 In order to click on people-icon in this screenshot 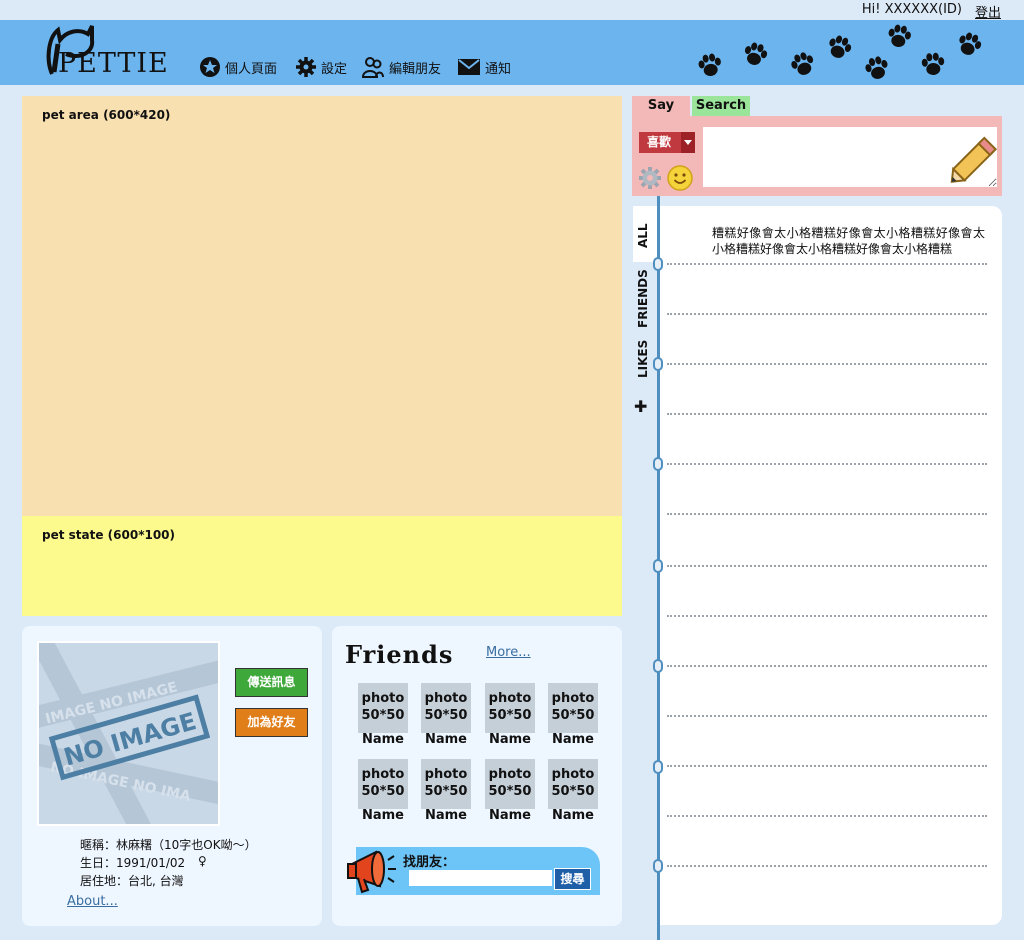, I will do `click(373, 67)`.